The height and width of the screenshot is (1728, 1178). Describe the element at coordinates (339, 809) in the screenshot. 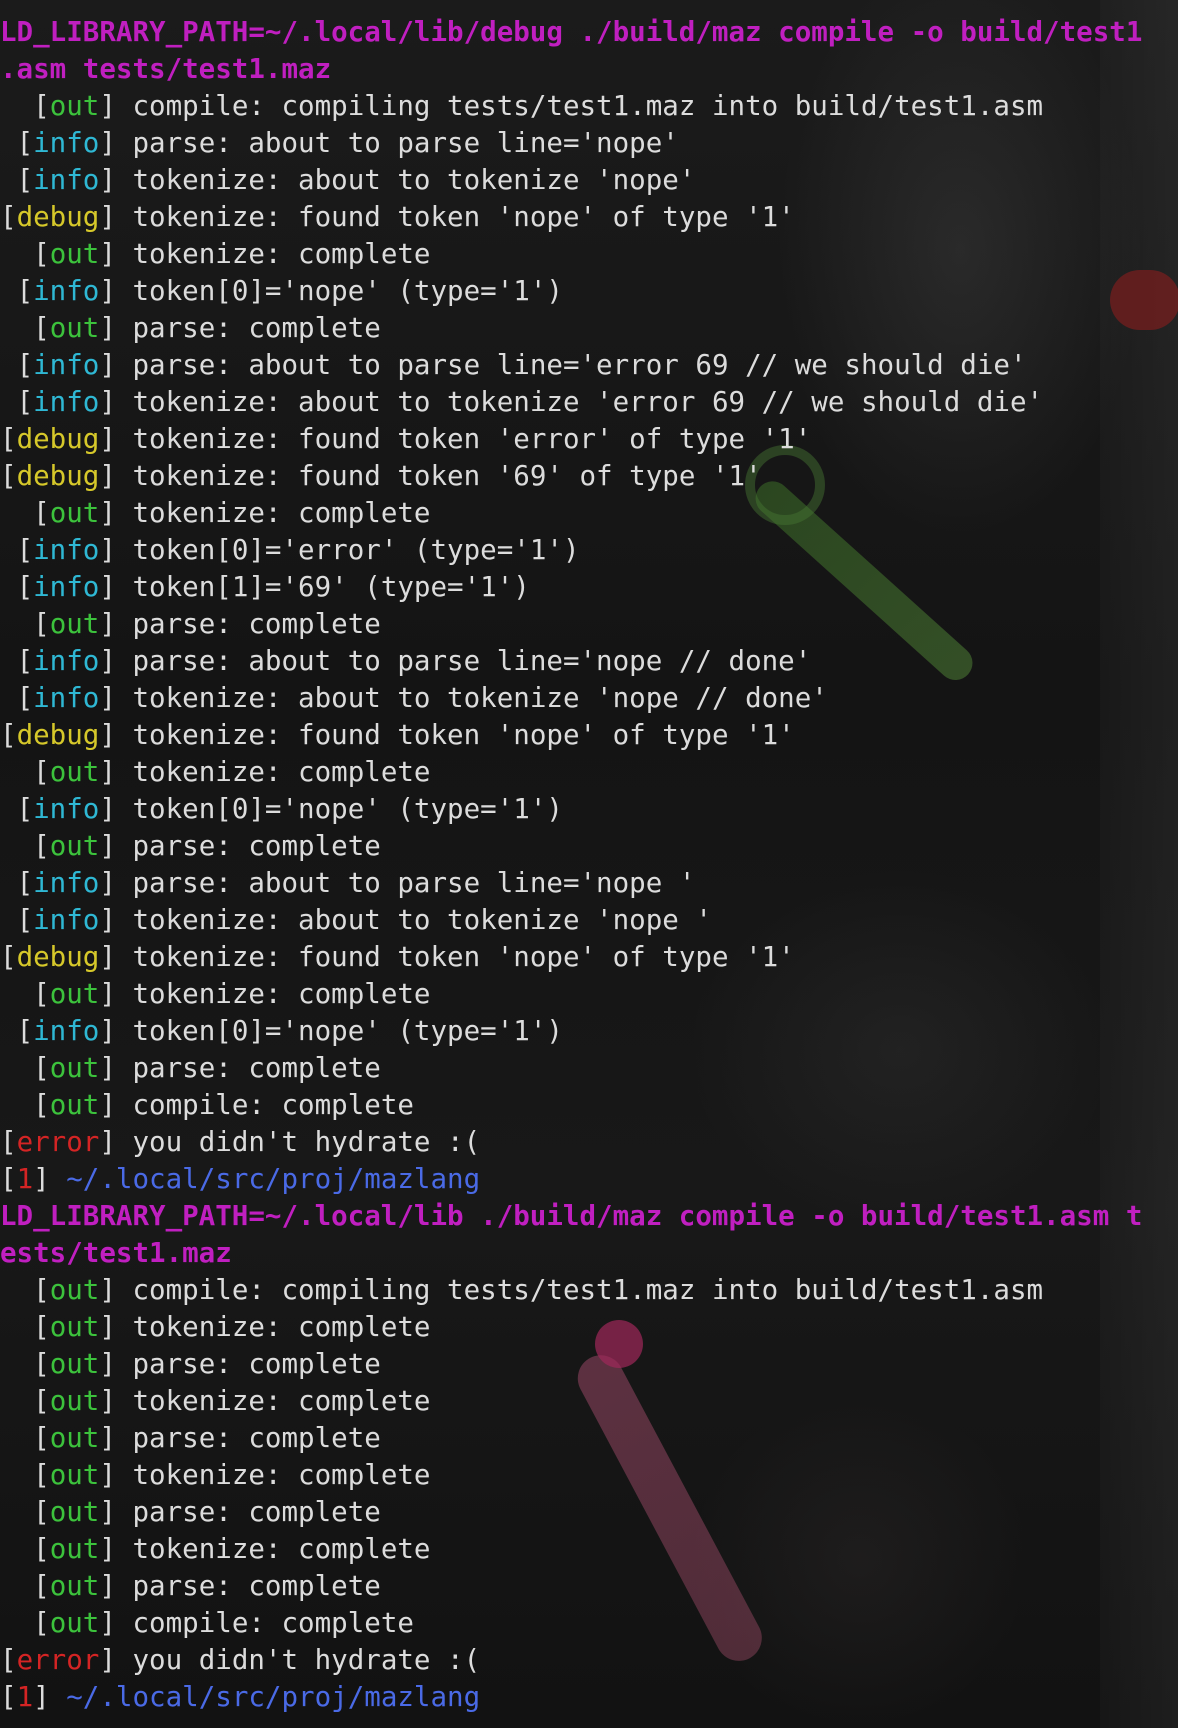

I see `log-message: token[0]='nope' (type='1')` at that location.